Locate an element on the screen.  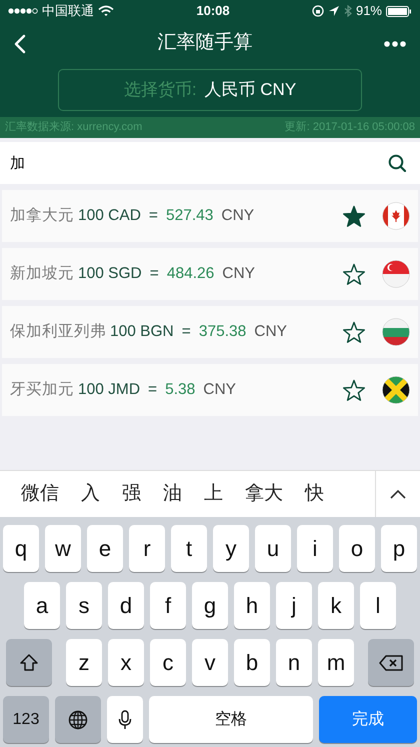
microphone-icon is located at coordinates (125, 720).